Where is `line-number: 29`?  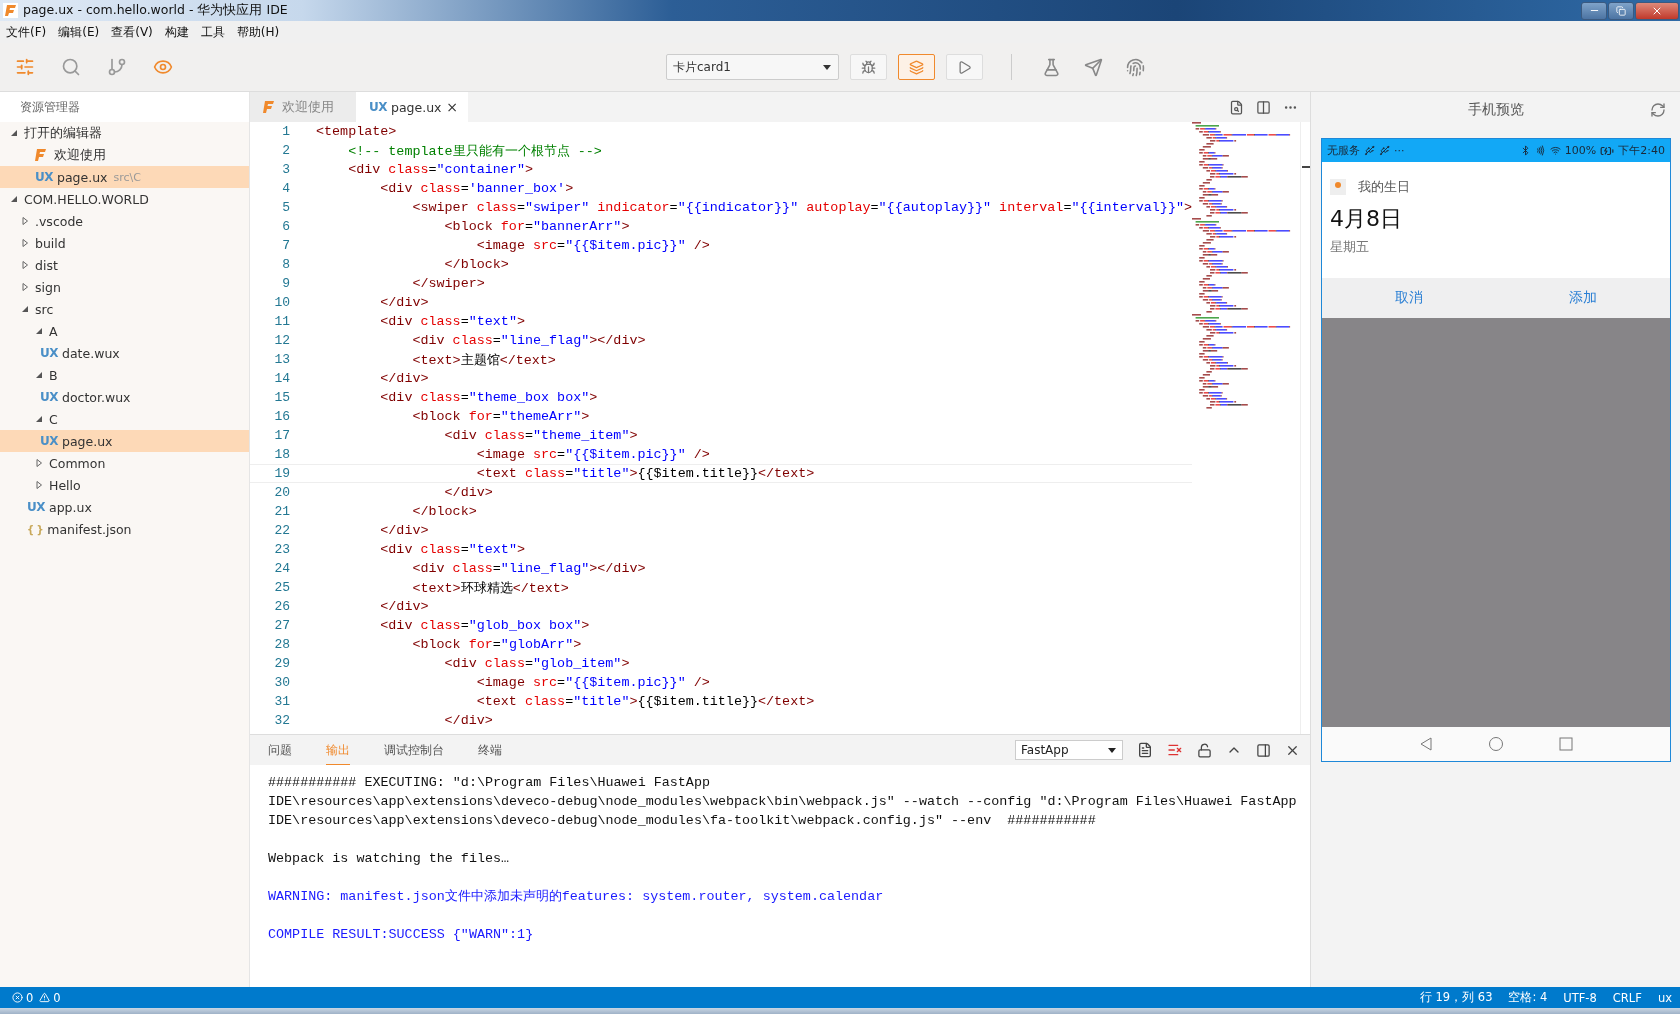
line-number: 29 is located at coordinates (281, 663).